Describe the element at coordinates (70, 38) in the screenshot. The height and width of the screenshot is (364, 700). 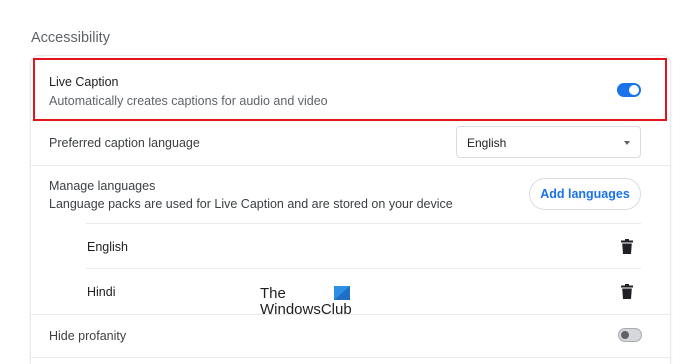
I see `section-title: Accessibility` at that location.